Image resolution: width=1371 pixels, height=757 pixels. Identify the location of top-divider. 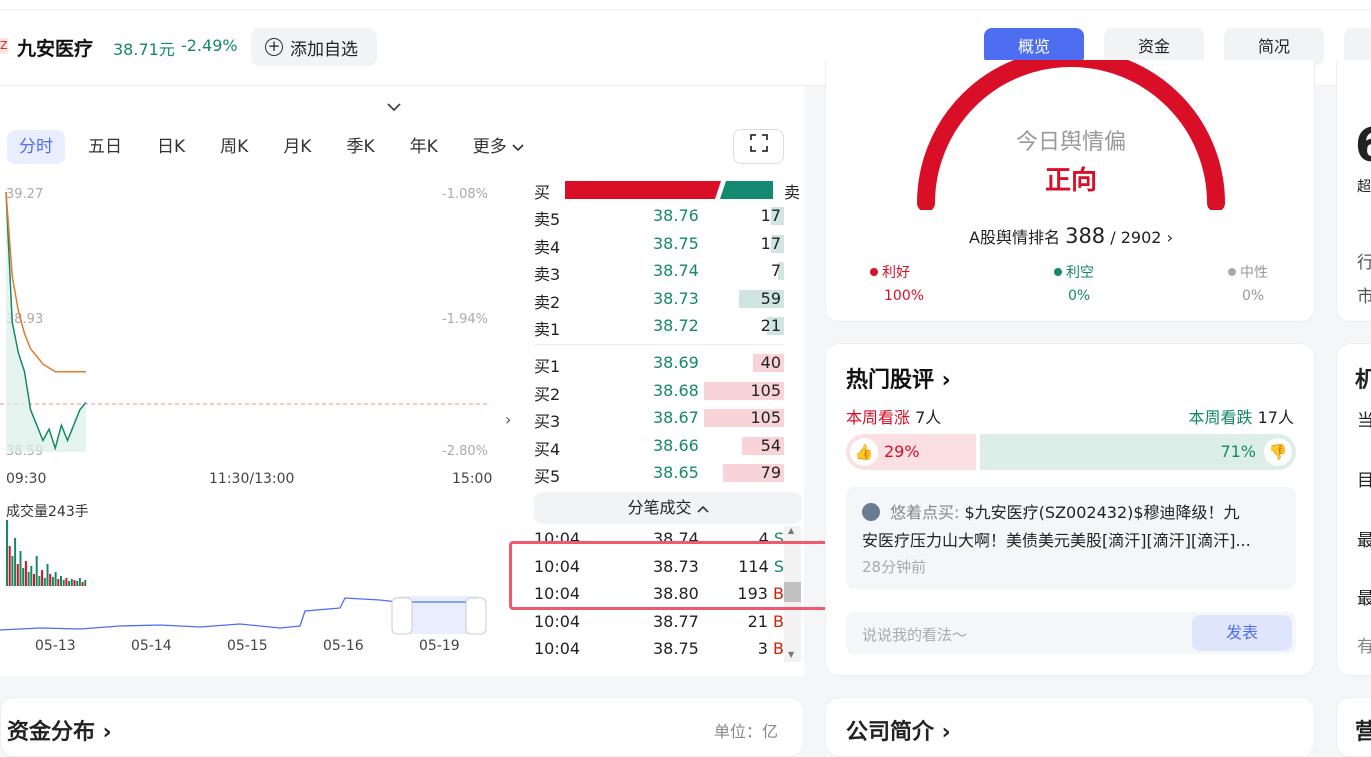
(685, 9).